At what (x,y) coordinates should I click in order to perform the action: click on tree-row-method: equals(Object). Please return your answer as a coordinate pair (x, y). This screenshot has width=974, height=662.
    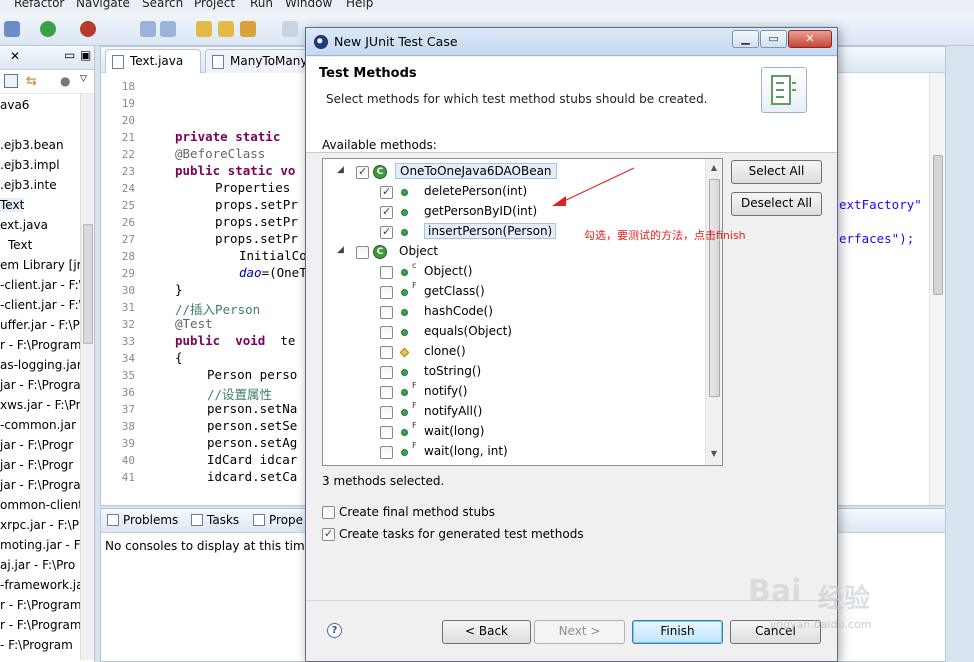
    Looking at the image, I should click on (515, 332).